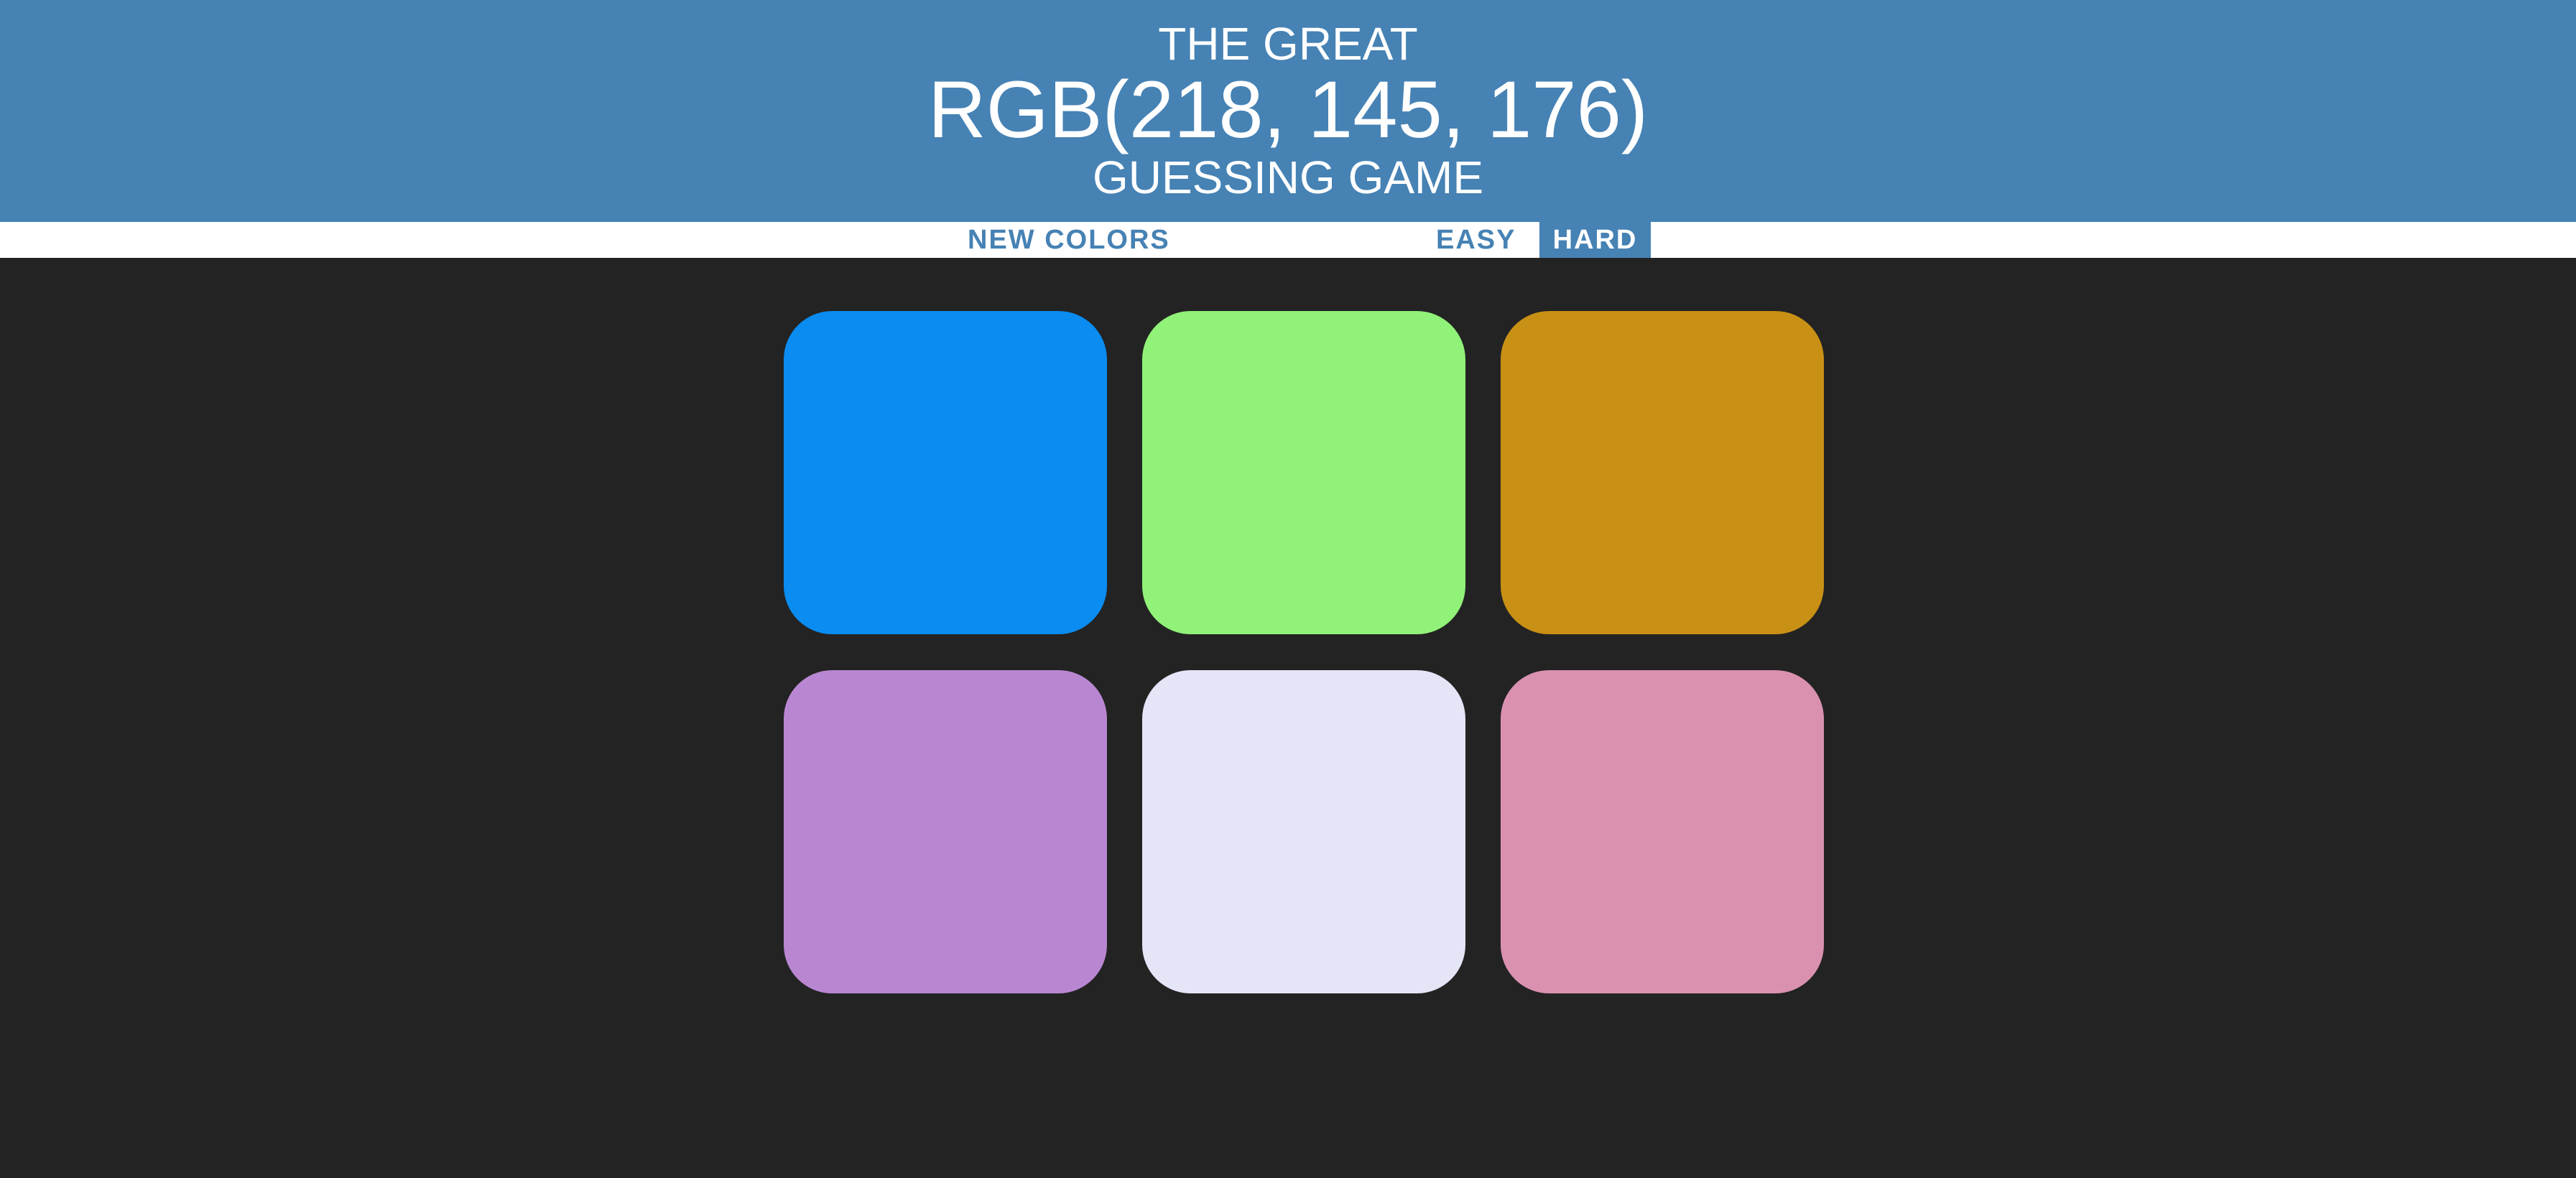 The width and height of the screenshot is (2576, 1178). Describe the element at coordinates (1476, 240) in the screenshot. I see `easy-mode-button: Easy` at that location.